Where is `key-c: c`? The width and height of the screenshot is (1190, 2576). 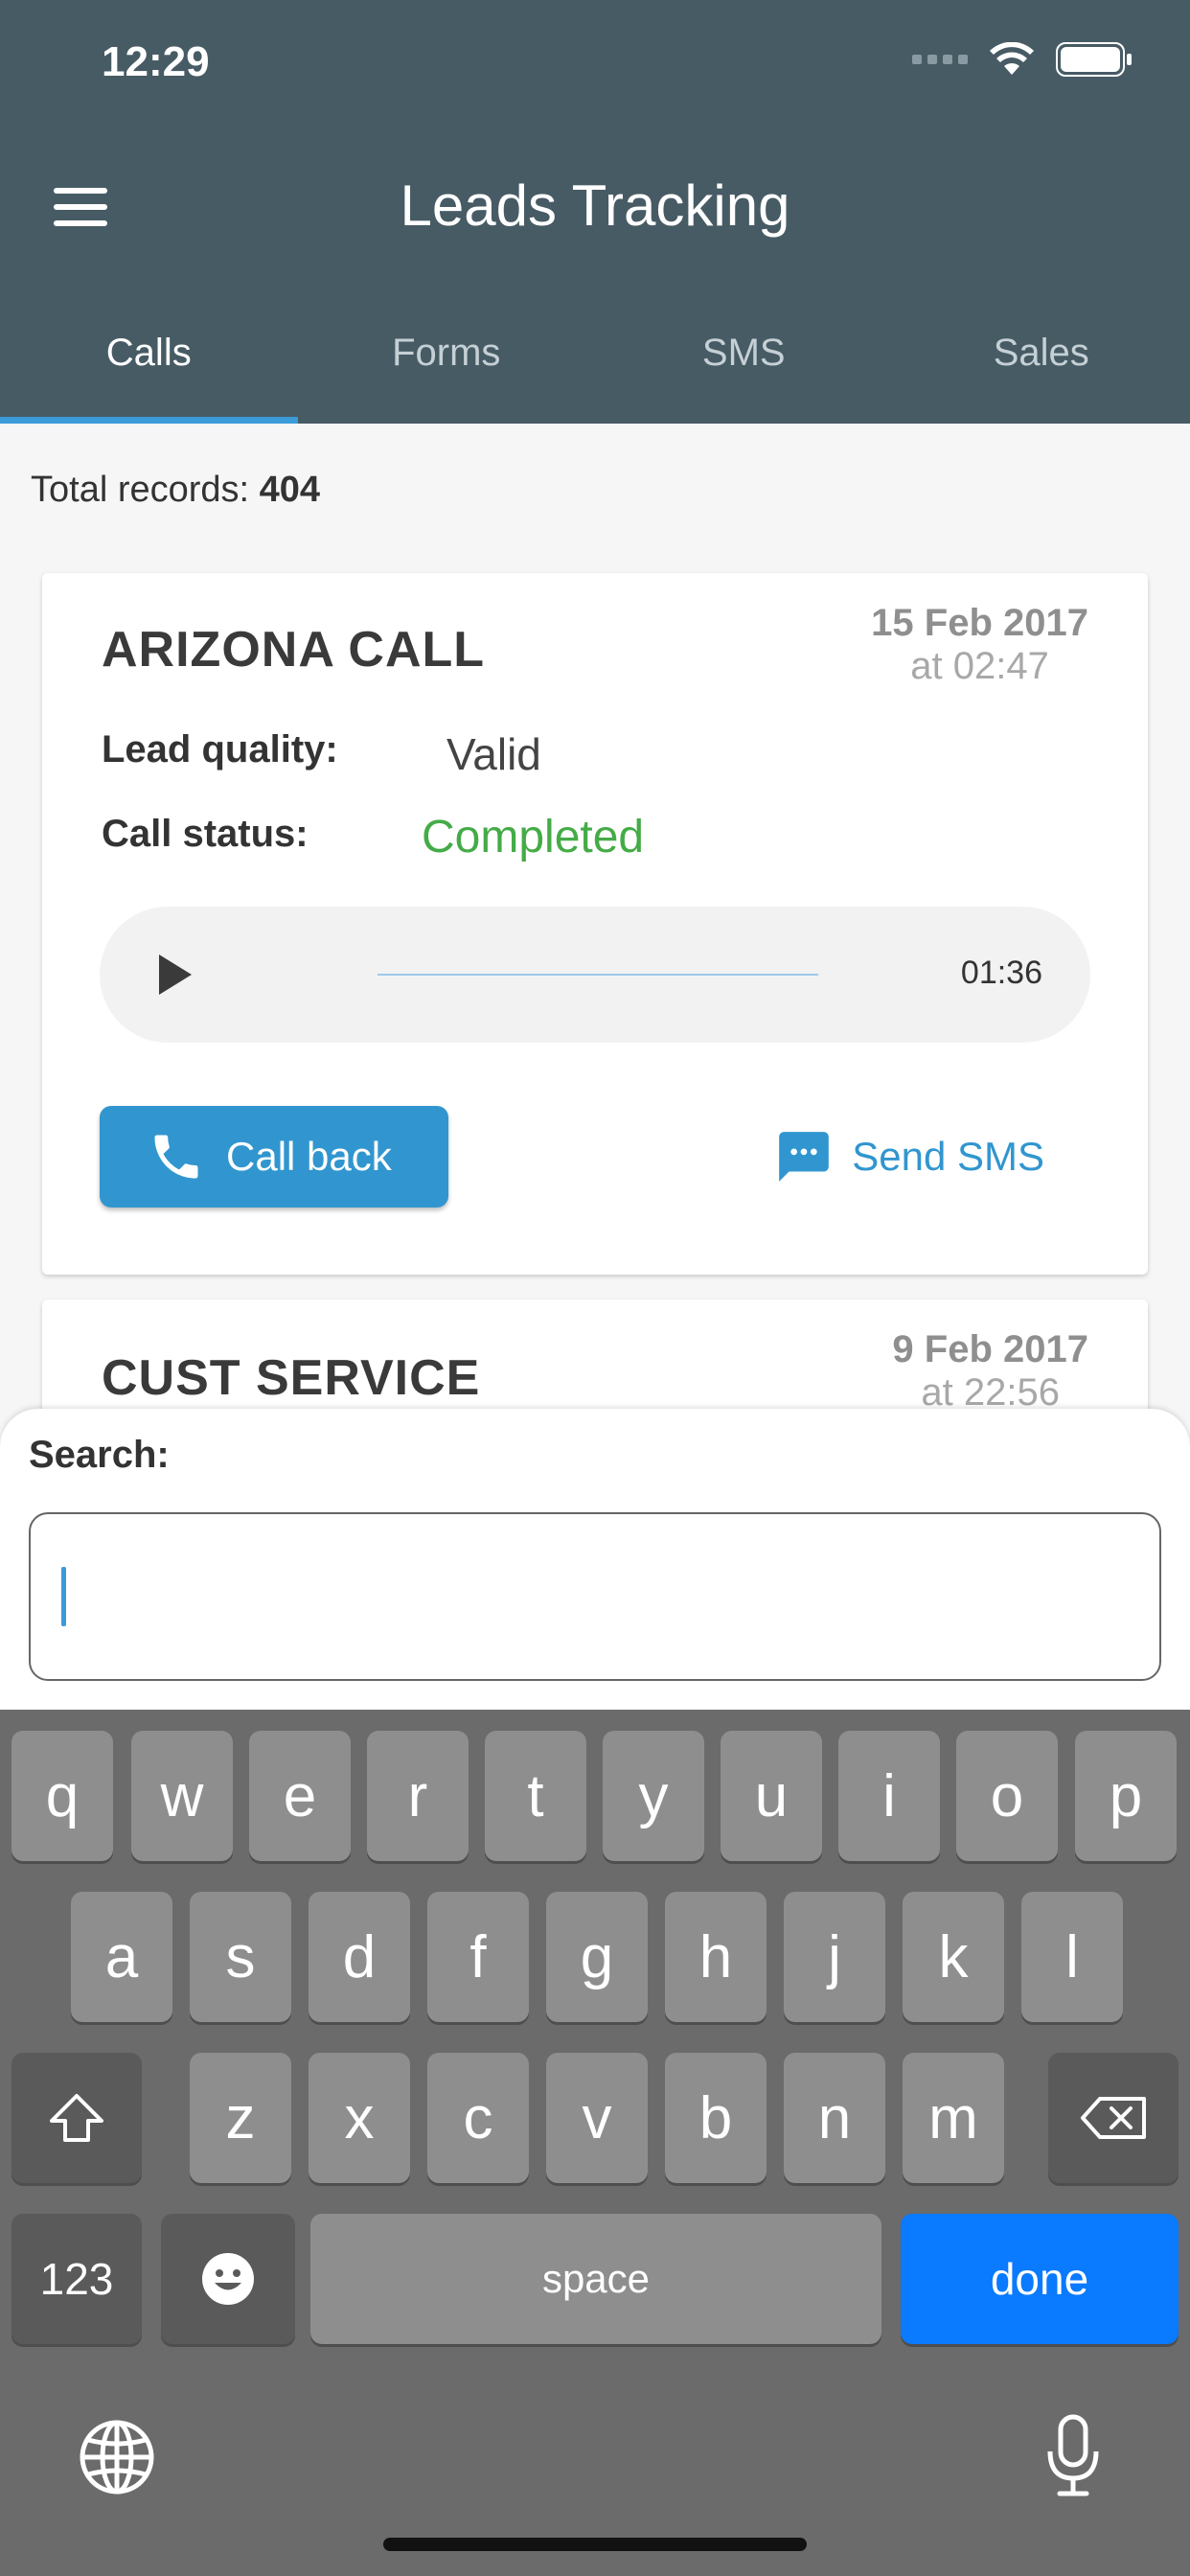 key-c: c is located at coordinates (478, 2118).